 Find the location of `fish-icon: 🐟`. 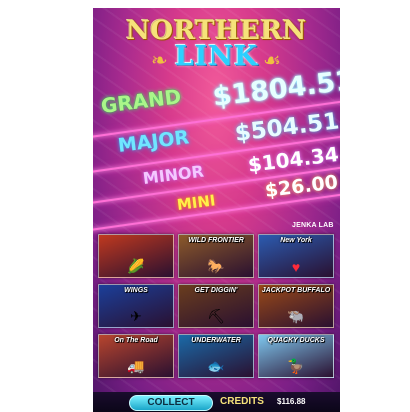

fish-icon: 🐟 is located at coordinates (216, 366).